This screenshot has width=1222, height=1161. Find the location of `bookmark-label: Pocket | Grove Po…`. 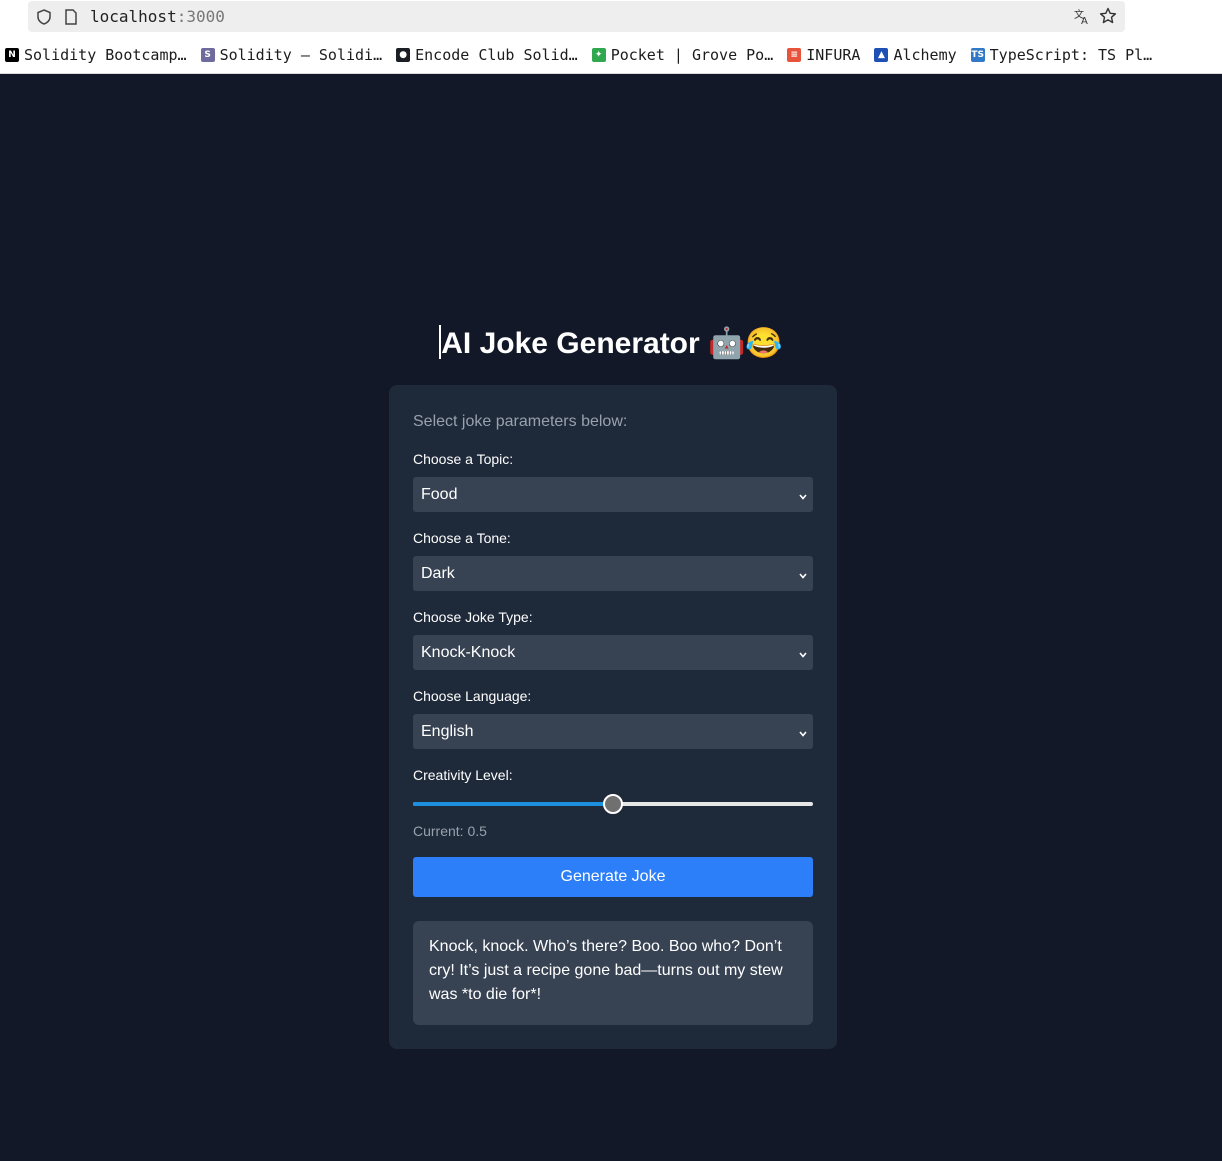

bookmark-label: Pocket | Grove Po… is located at coordinates (692, 55).